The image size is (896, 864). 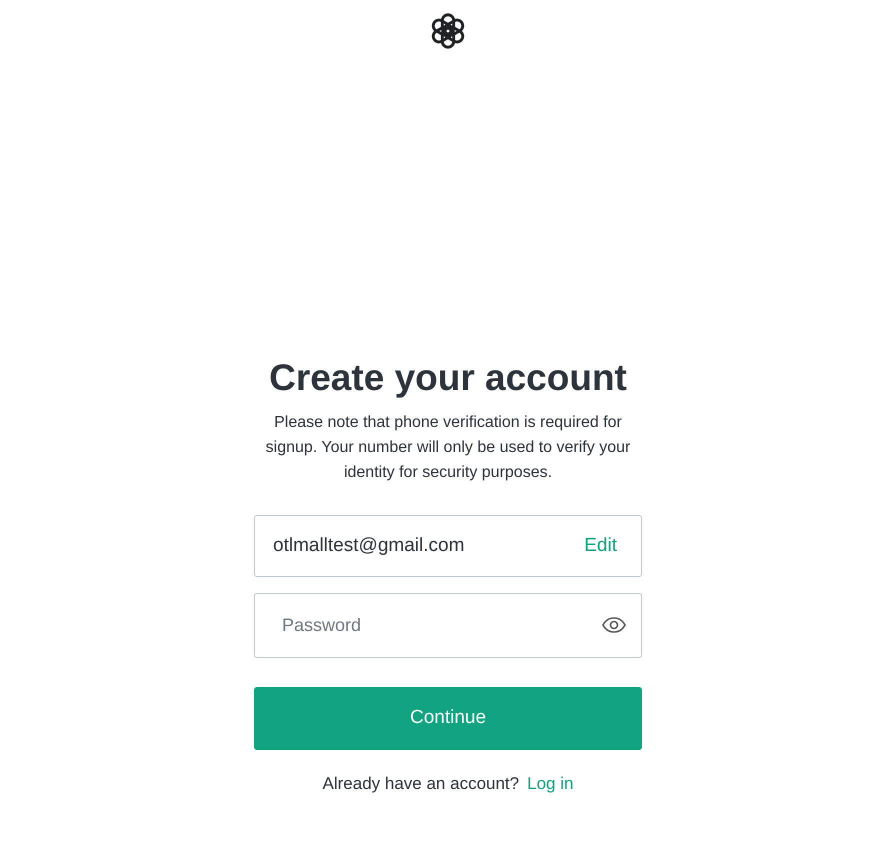 I want to click on login-link: Log in, so click(x=550, y=783).